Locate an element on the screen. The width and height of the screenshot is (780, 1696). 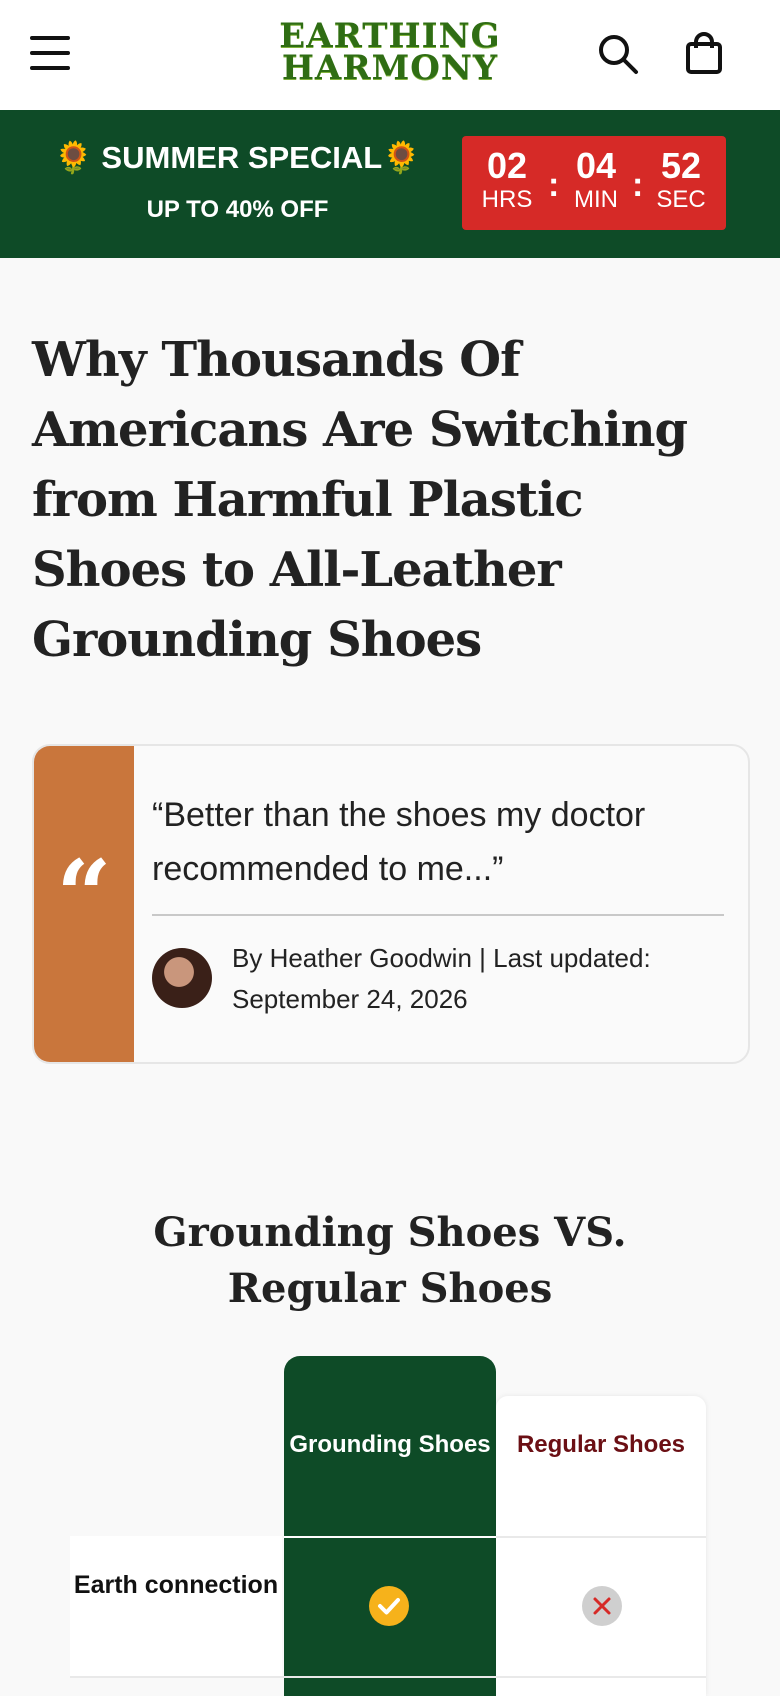
search-icon is located at coordinates (618, 54).